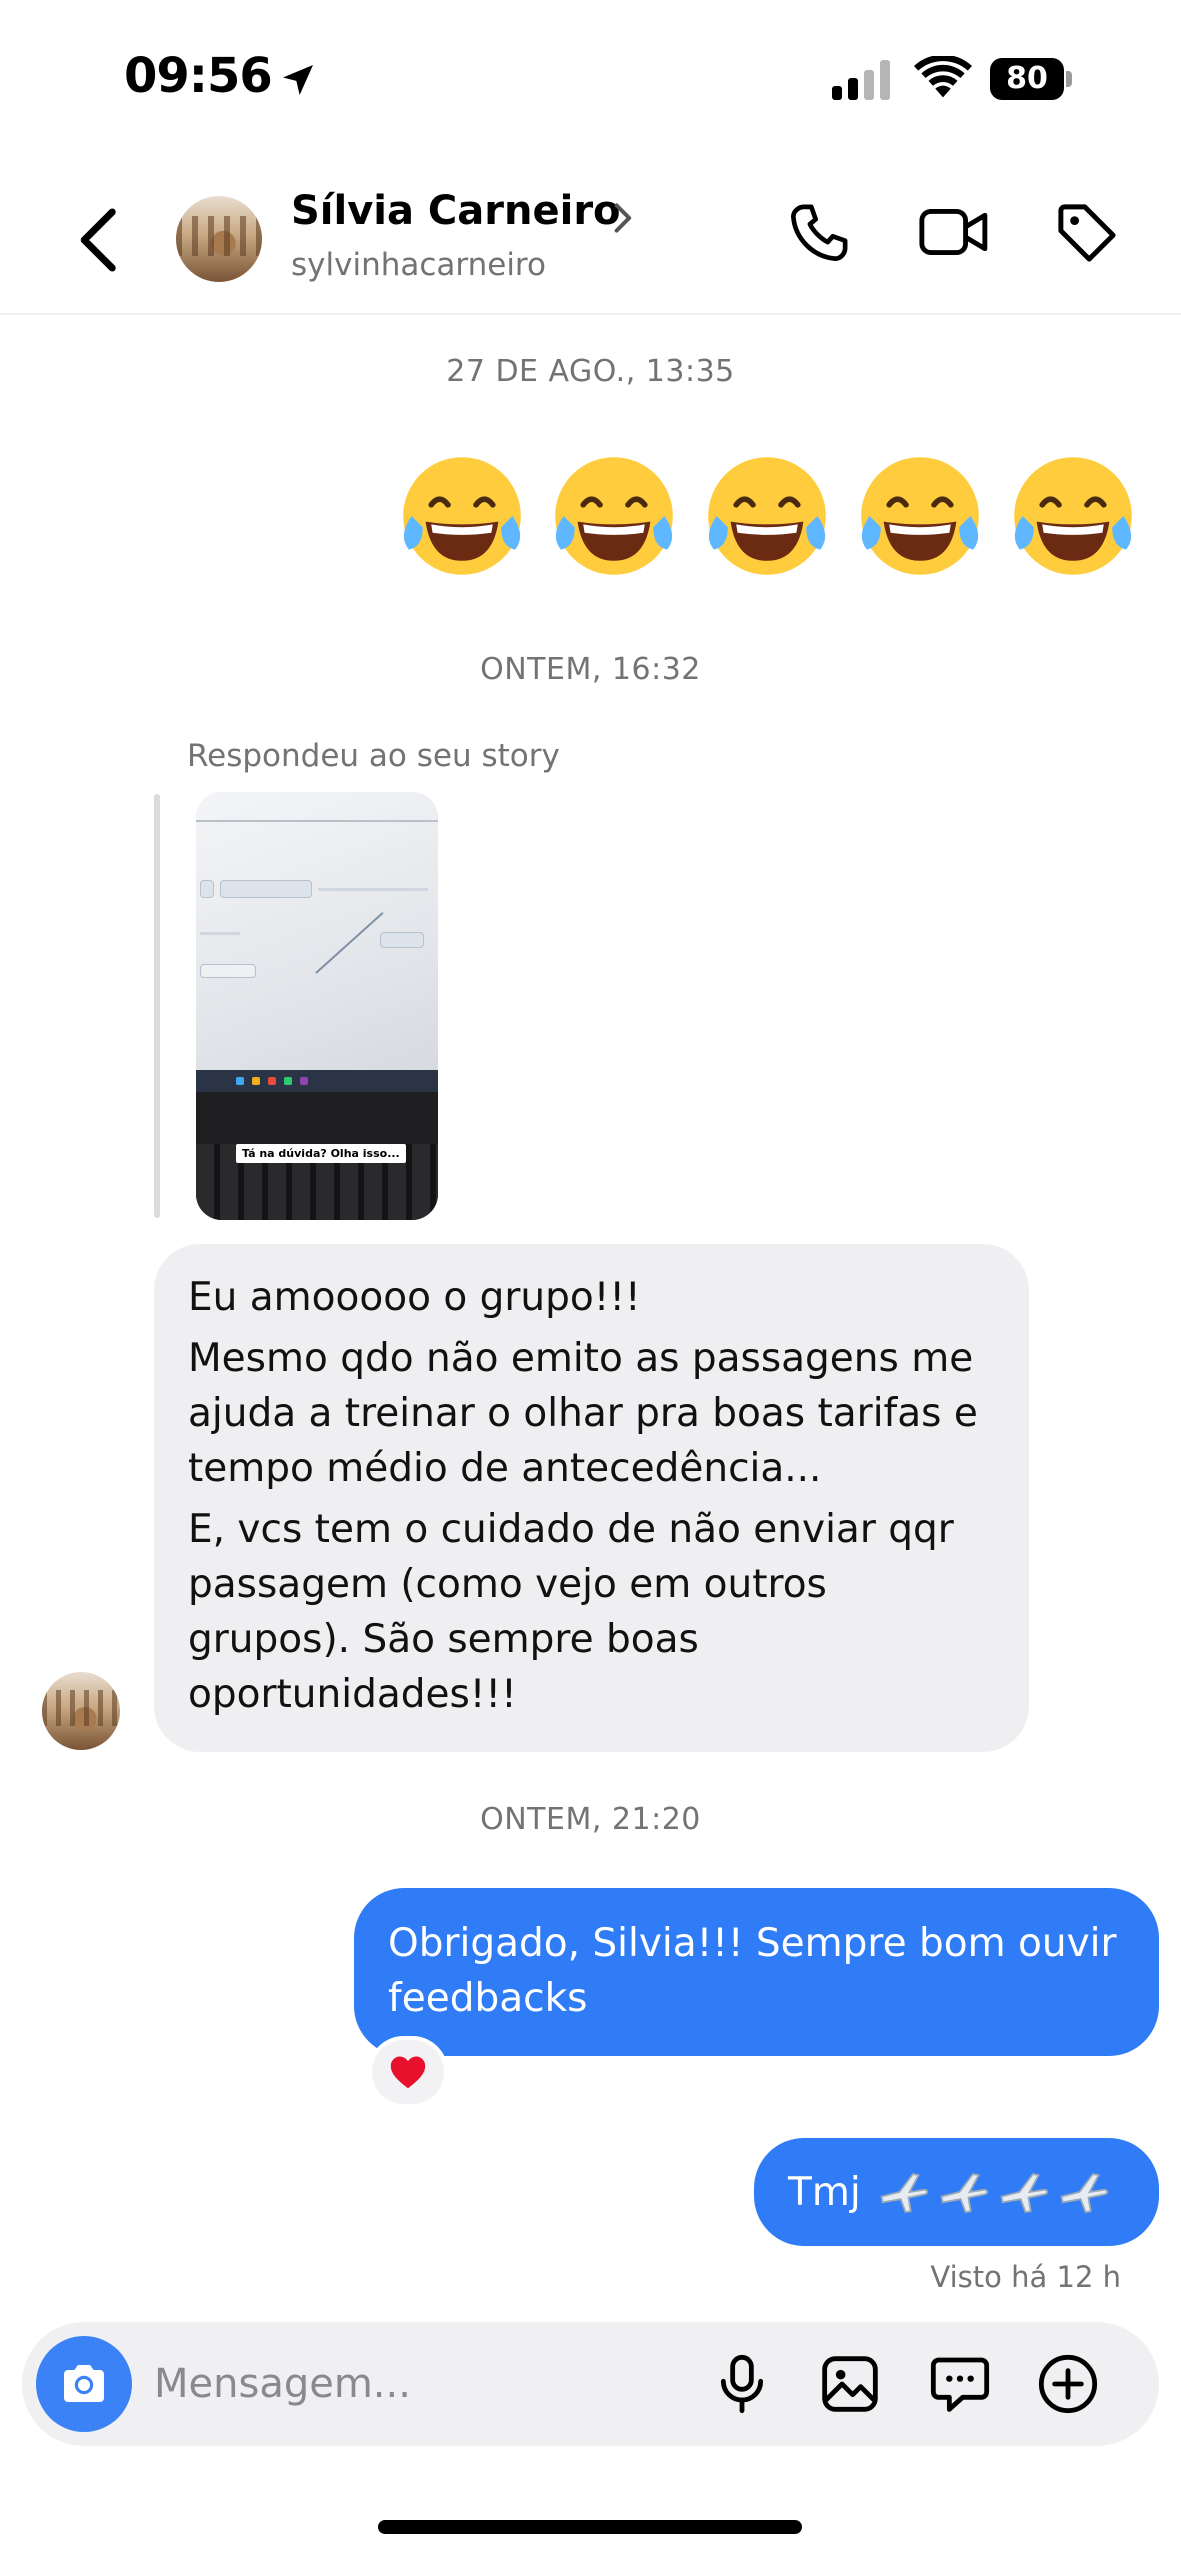 The width and height of the screenshot is (1181, 2560). What do you see at coordinates (960, 2384) in the screenshot?
I see `sticker-chat-icon` at bounding box center [960, 2384].